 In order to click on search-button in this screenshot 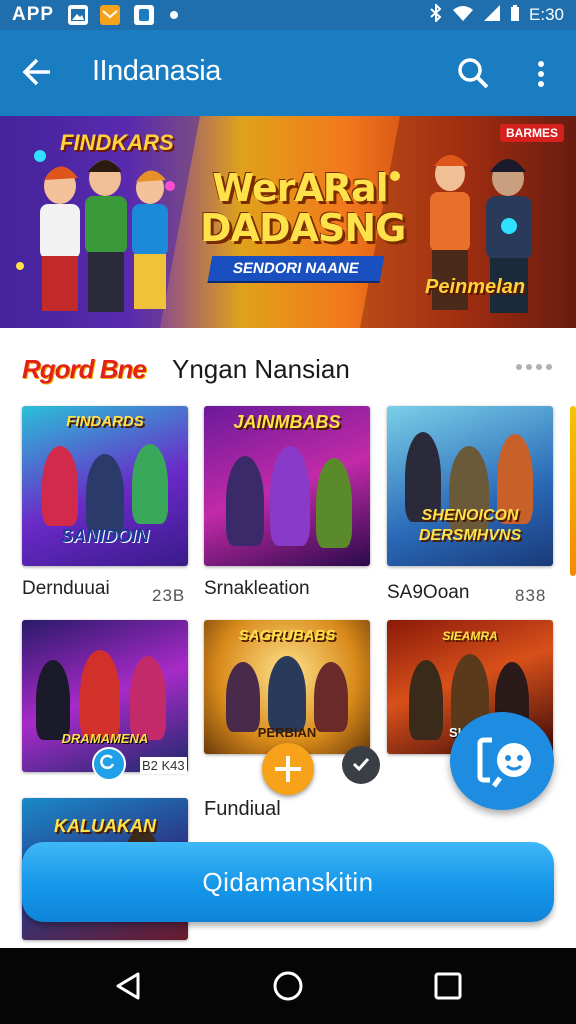, I will do `click(473, 73)`.